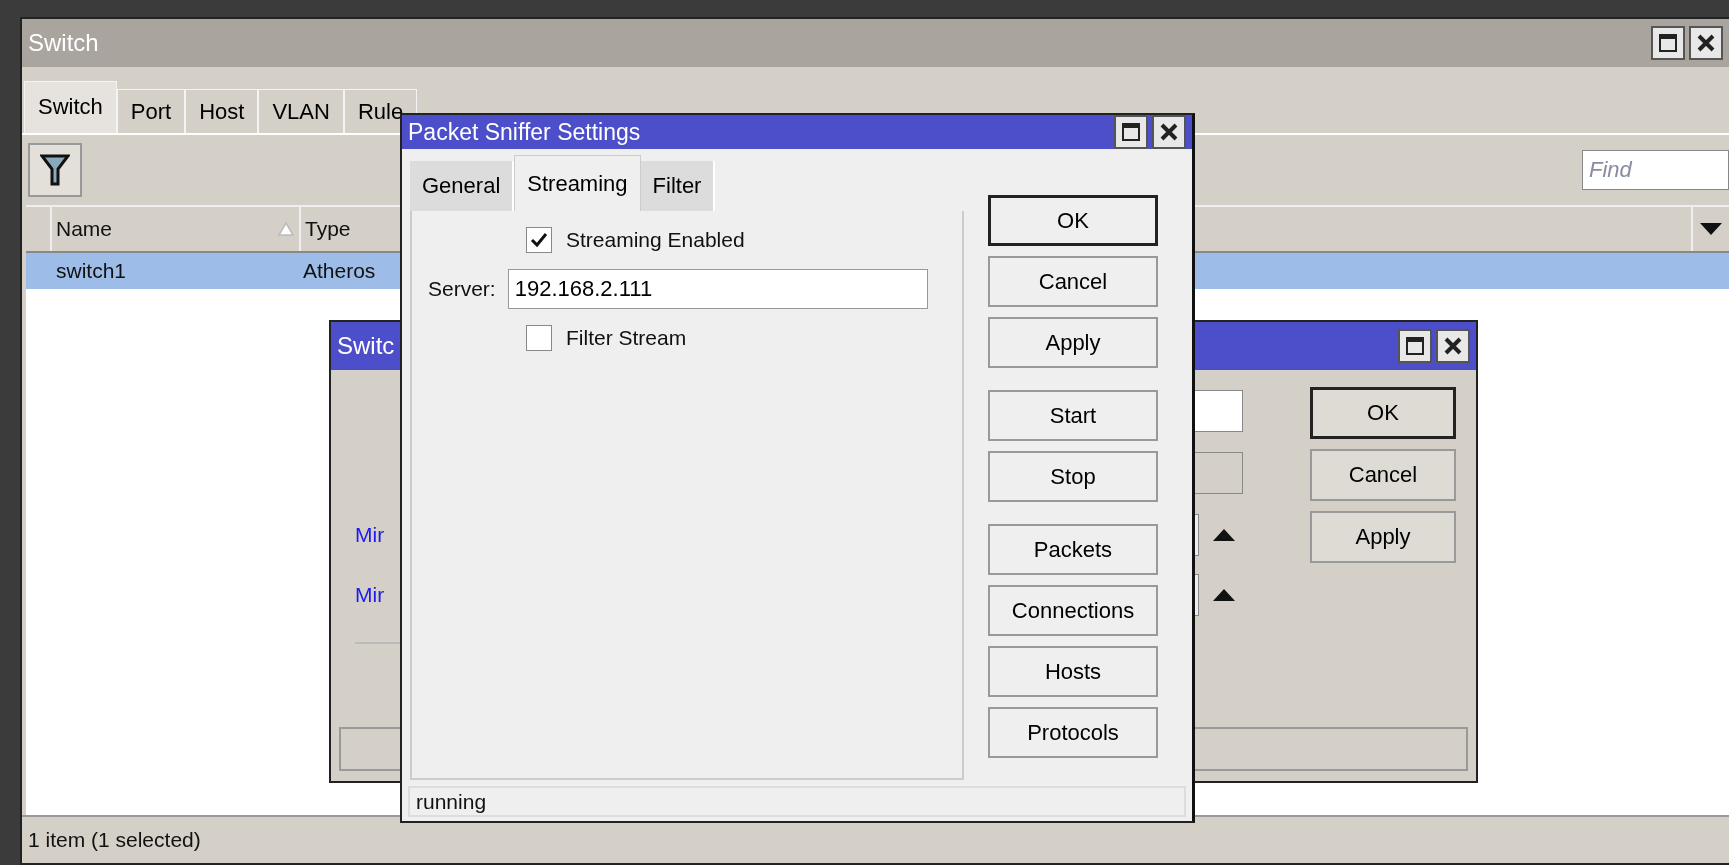 The width and height of the screenshot is (1729, 865). What do you see at coordinates (462, 289) in the screenshot?
I see `field-label: Server:` at bounding box center [462, 289].